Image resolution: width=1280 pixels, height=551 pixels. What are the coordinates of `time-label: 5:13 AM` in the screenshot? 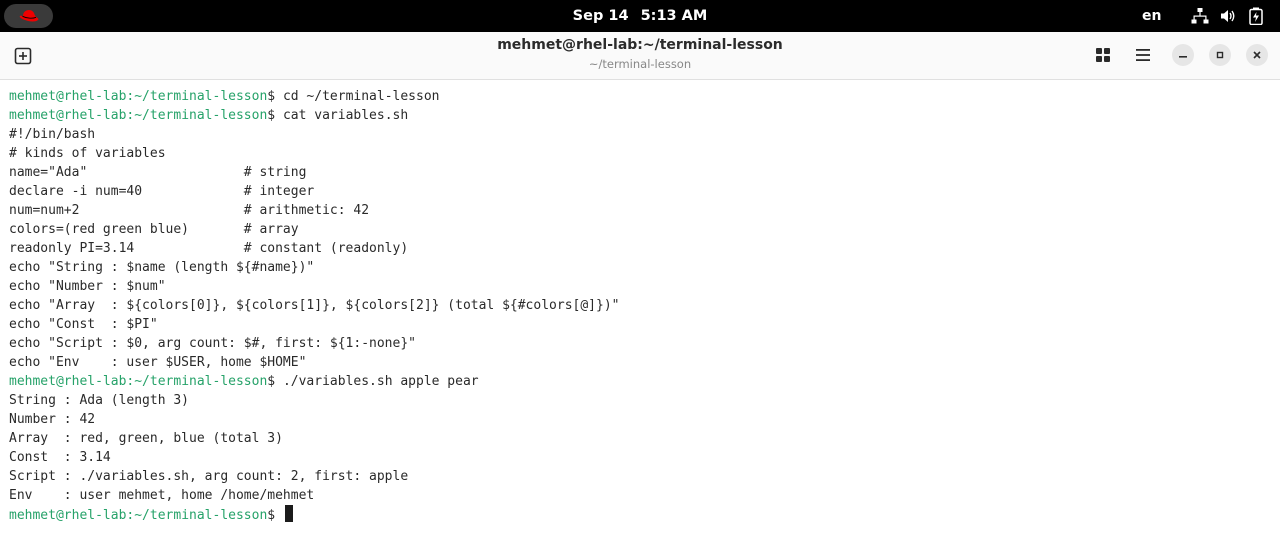 It's located at (674, 16).